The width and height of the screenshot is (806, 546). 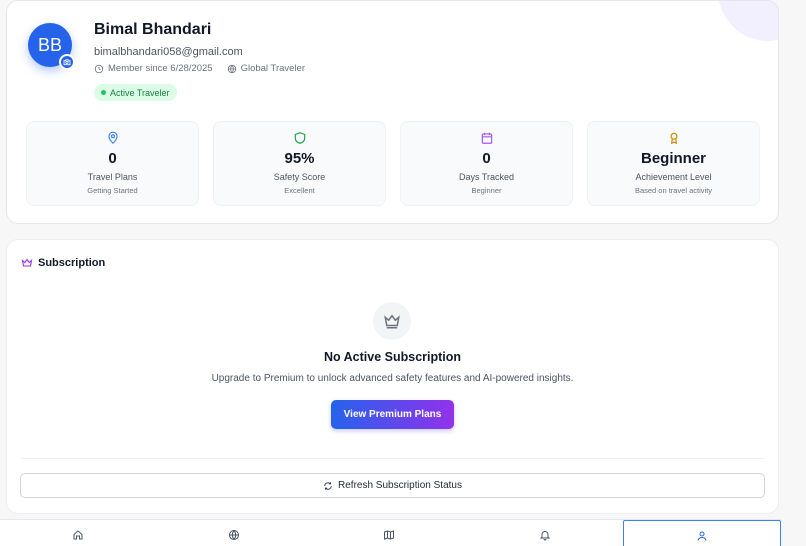 What do you see at coordinates (112, 177) in the screenshot?
I see `stat-label: Travel Plans` at bounding box center [112, 177].